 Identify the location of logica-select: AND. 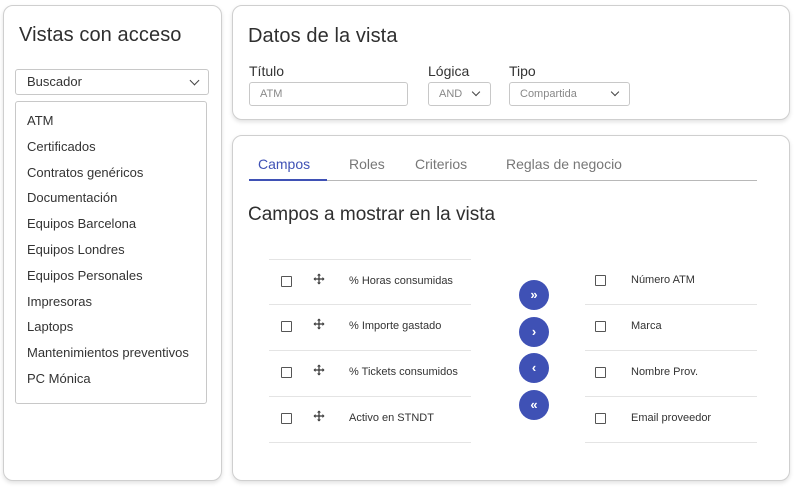
(459, 94).